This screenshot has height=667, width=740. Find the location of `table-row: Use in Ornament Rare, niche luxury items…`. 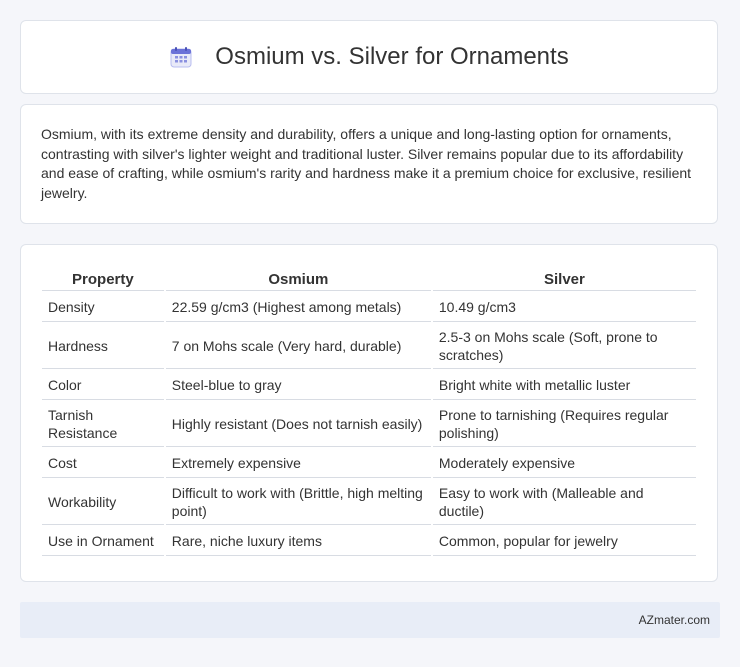

table-row: Use in Ornament Rare, niche luxury items… is located at coordinates (369, 541).